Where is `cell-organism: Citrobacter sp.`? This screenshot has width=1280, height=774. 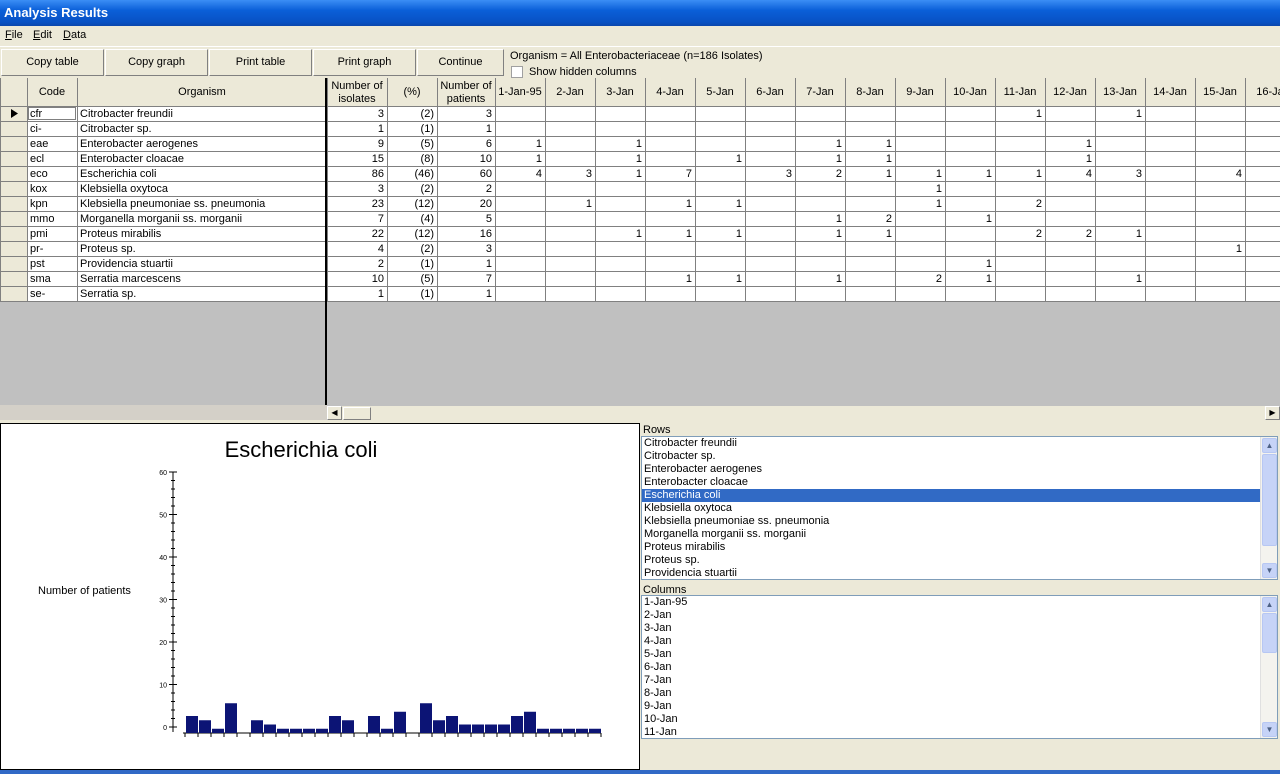
cell-organism: Citrobacter sp. is located at coordinates (116, 129).